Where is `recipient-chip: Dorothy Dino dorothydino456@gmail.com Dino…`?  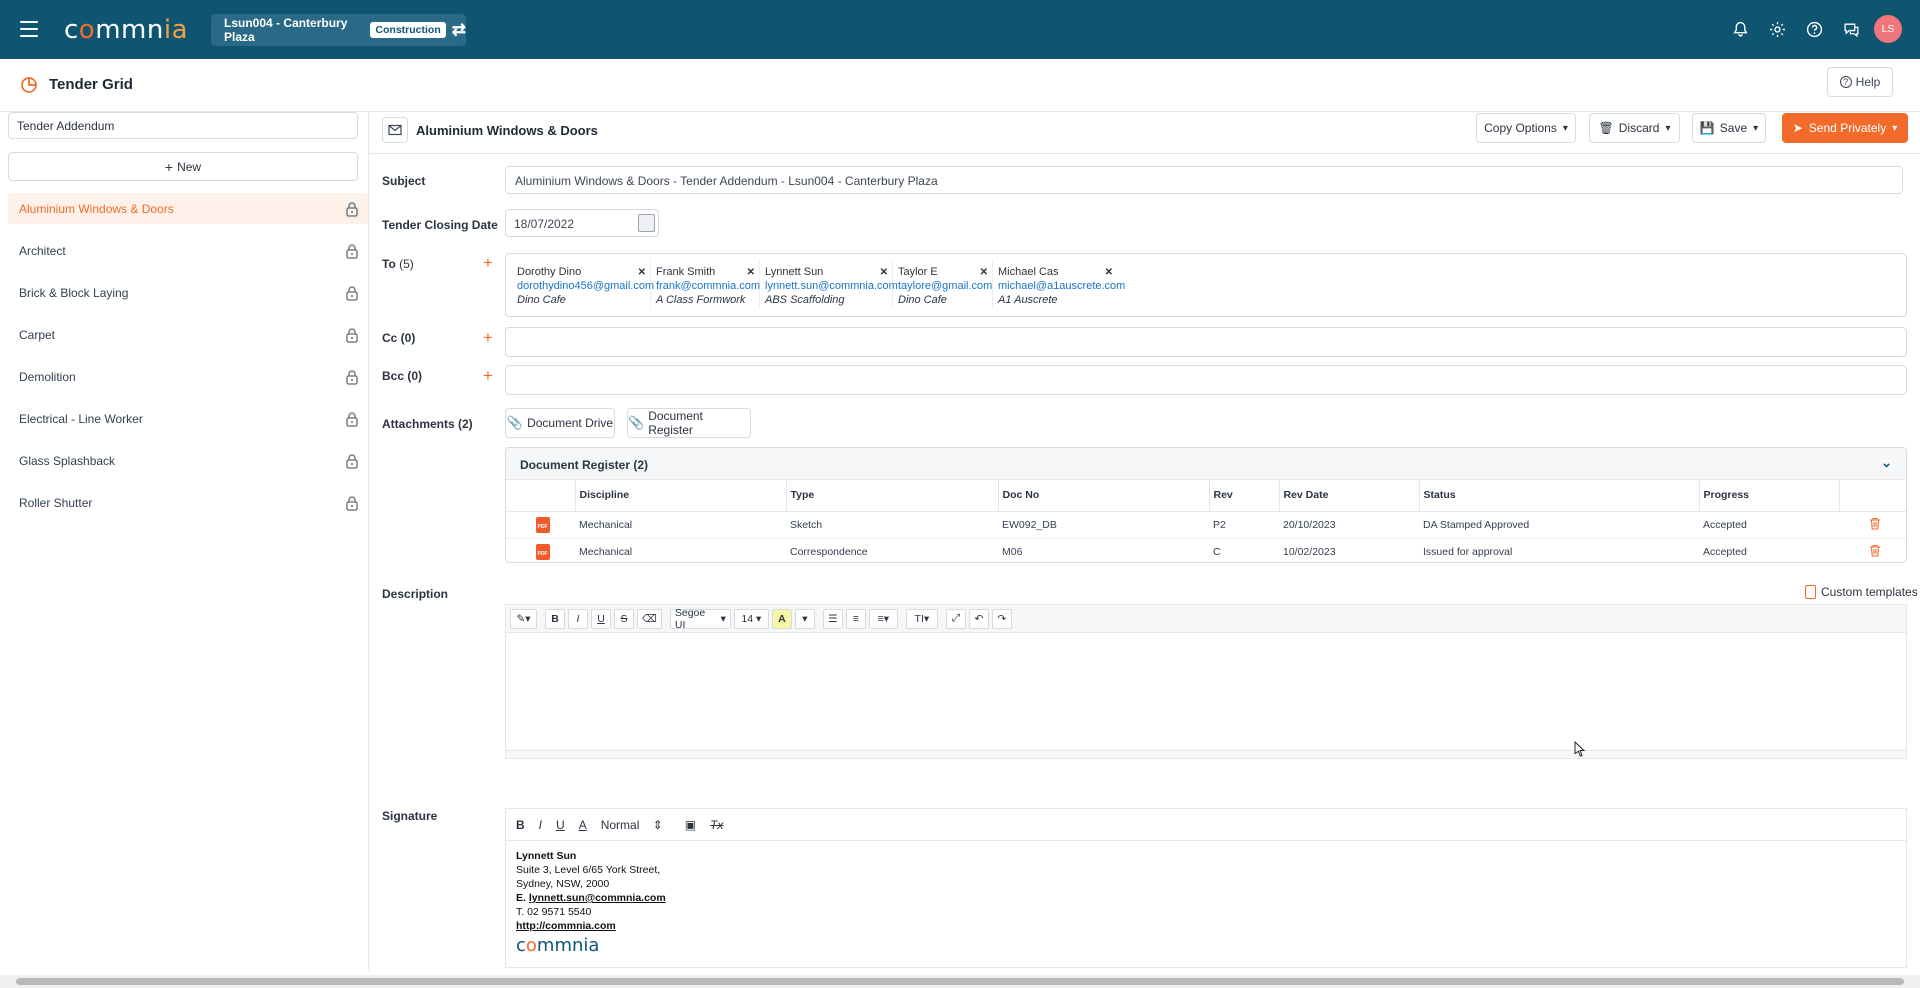
recipient-chip: Dorothy Dino dorothydino456@gmail.com Dino… is located at coordinates (583, 284).